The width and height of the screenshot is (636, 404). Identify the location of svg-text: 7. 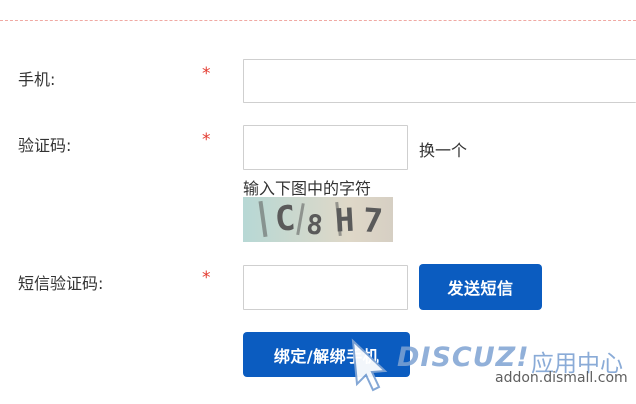
(373, 220).